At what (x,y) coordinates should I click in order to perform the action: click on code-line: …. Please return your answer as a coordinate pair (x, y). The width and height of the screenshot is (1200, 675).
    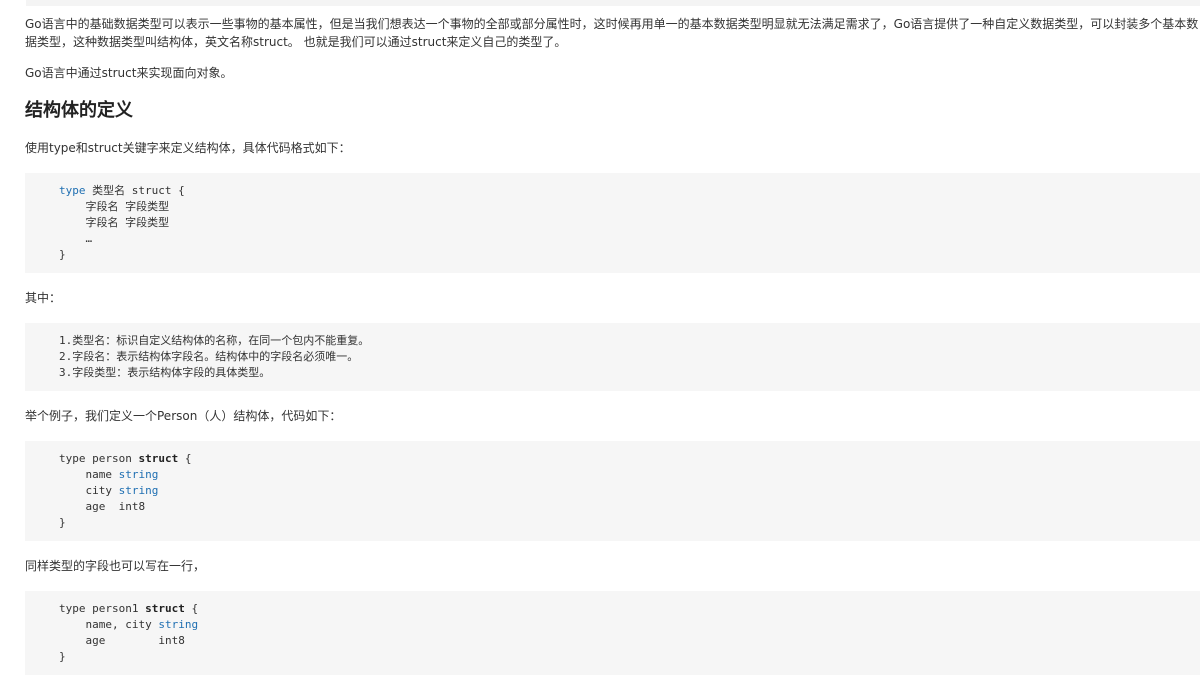
    Looking at the image, I should click on (76, 238).